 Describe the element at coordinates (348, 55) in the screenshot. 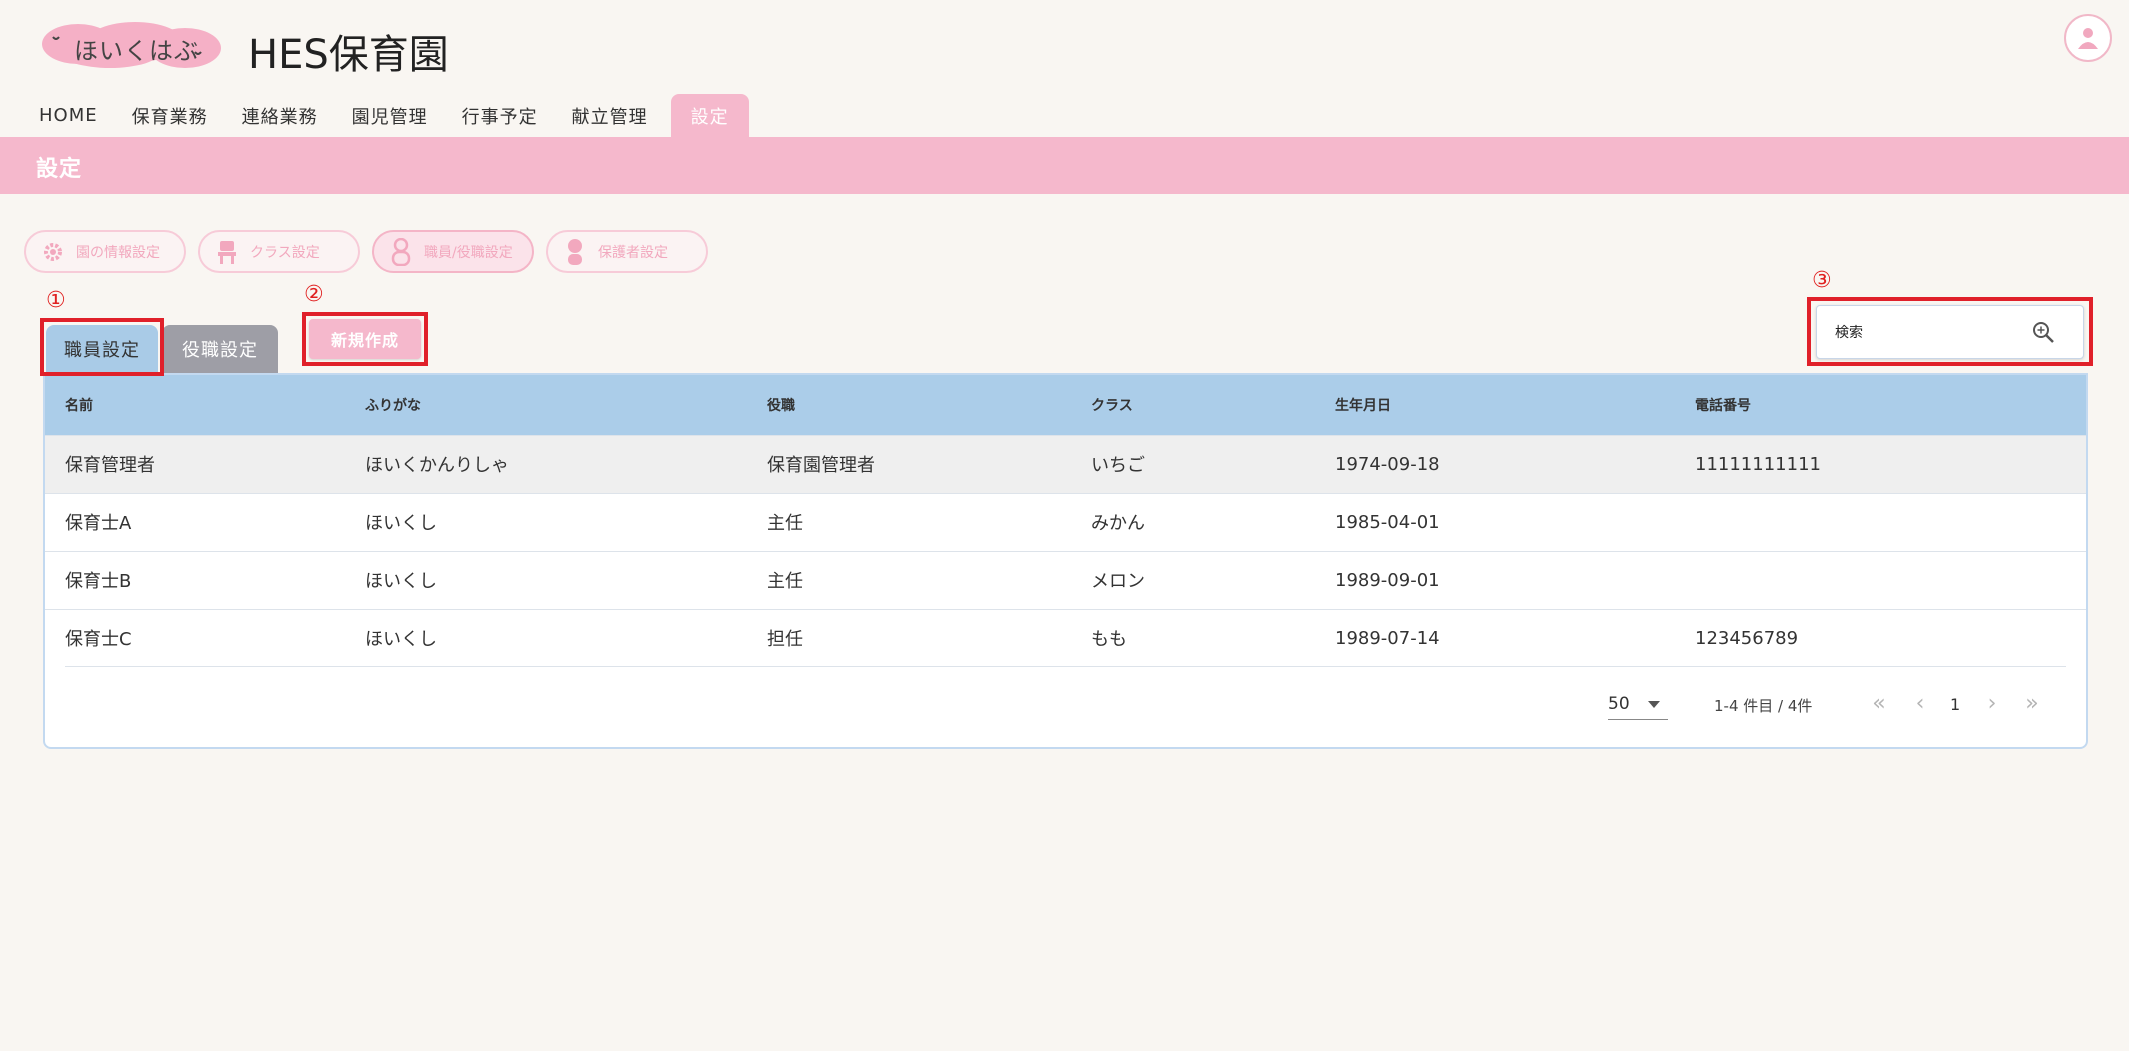

I see `app-title: HES保育園` at that location.